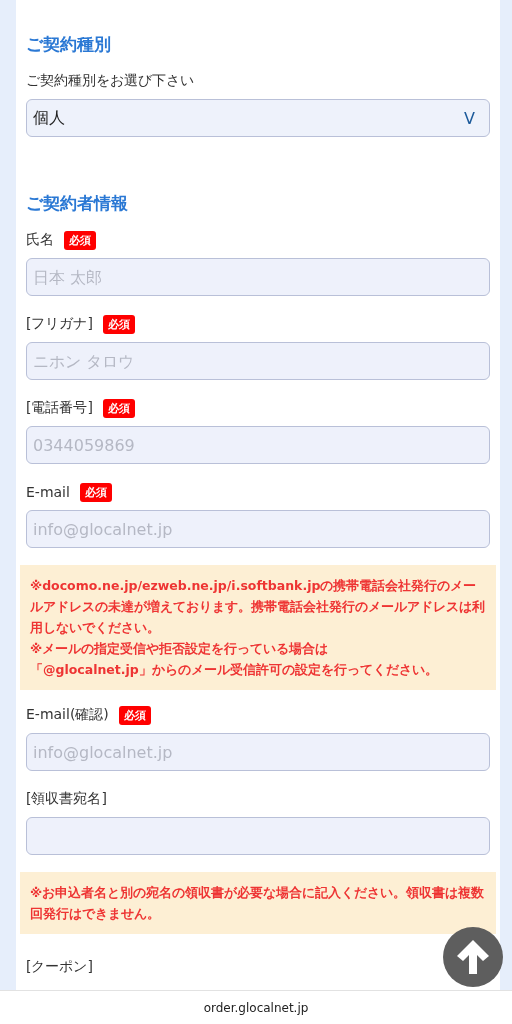 This screenshot has width=512, height=1024. I want to click on field-label: ご契約種別をお選び下さい, so click(110, 81).